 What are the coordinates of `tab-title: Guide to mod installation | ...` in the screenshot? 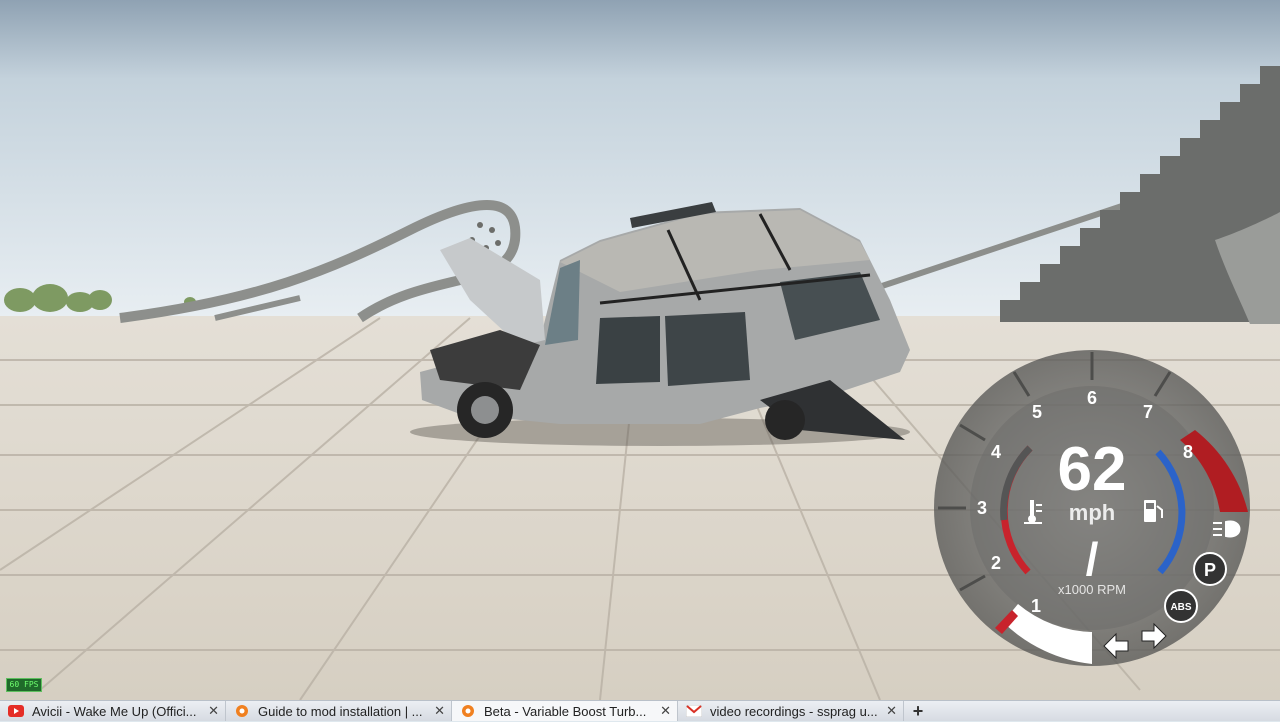 It's located at (340, 711).